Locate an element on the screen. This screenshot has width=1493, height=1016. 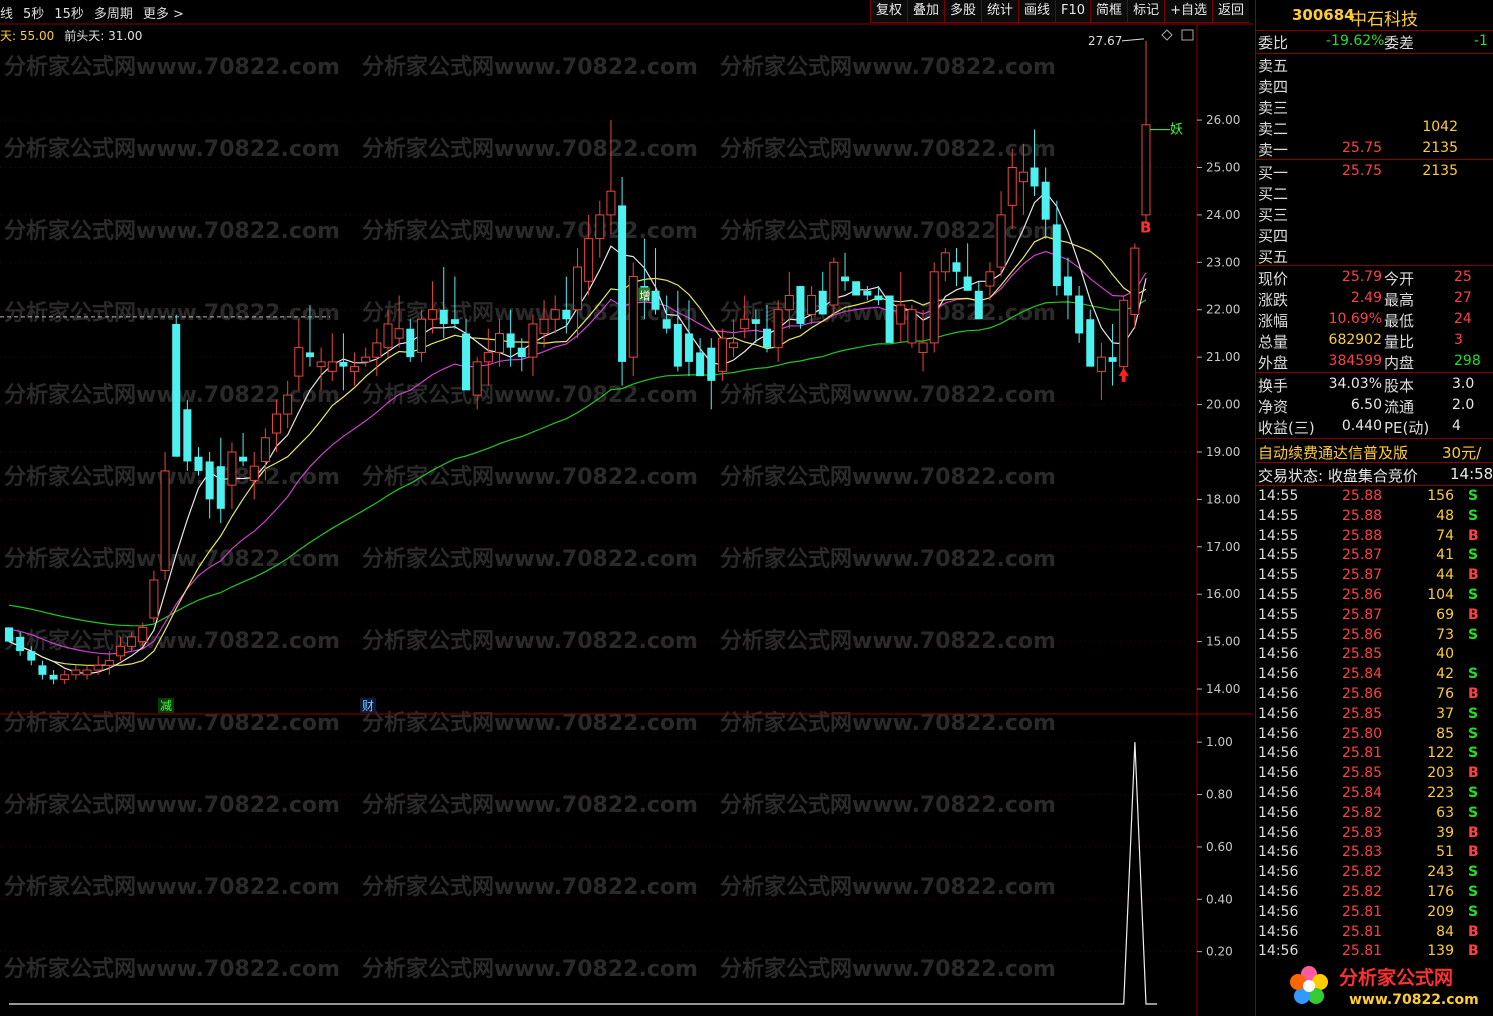
weicha-value: -1 is located at coordinates (1481, 41).